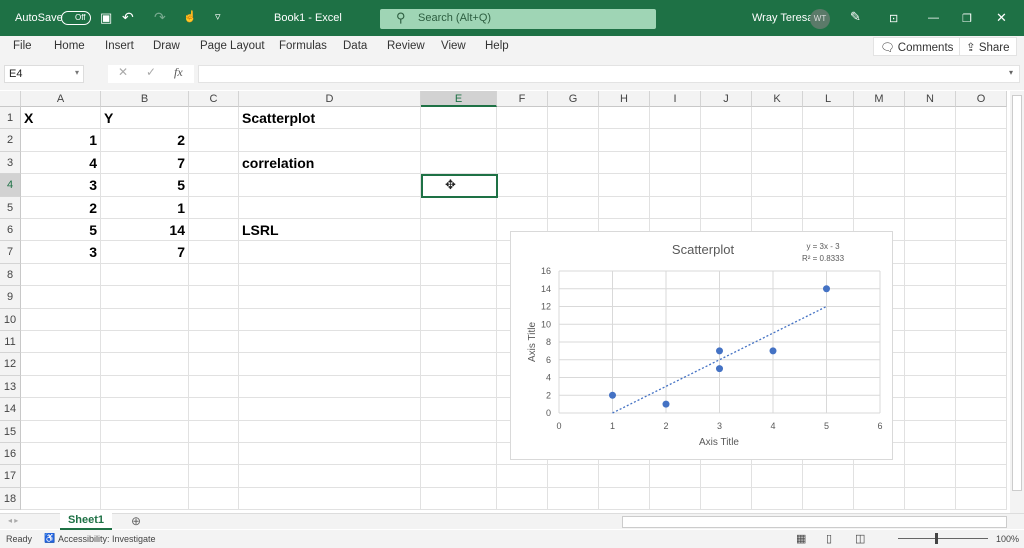 Image resolution: width=1024 pixels, height=548 pixels. Describe the element at coordinates (522, 185) in the screenshot. I see `cell-F4` at that location.